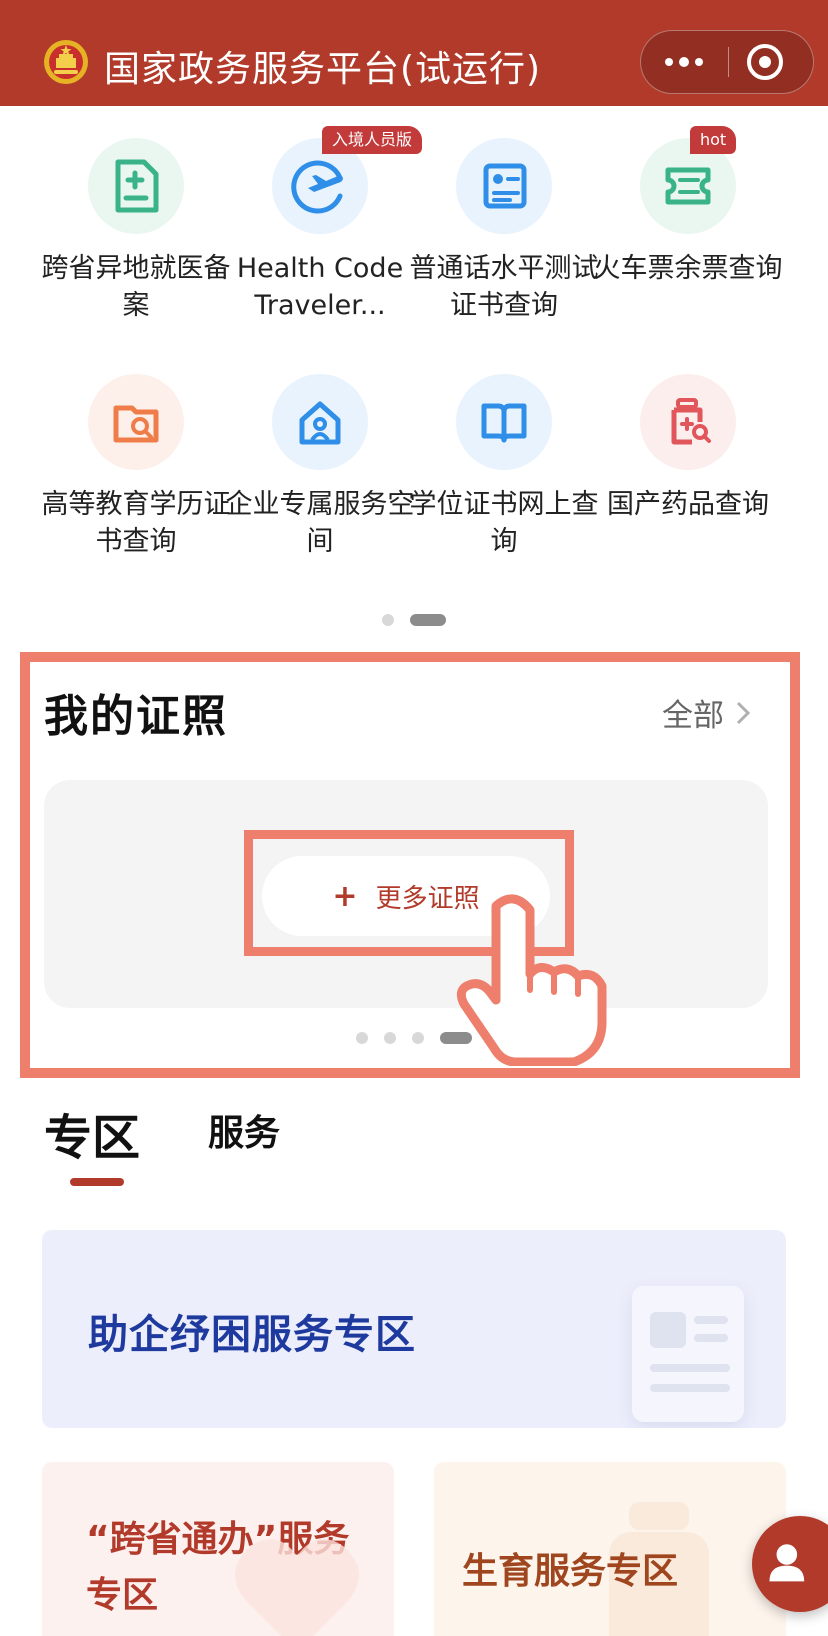  I want to click on licenses-all-label: 全部, so click(693, 716).